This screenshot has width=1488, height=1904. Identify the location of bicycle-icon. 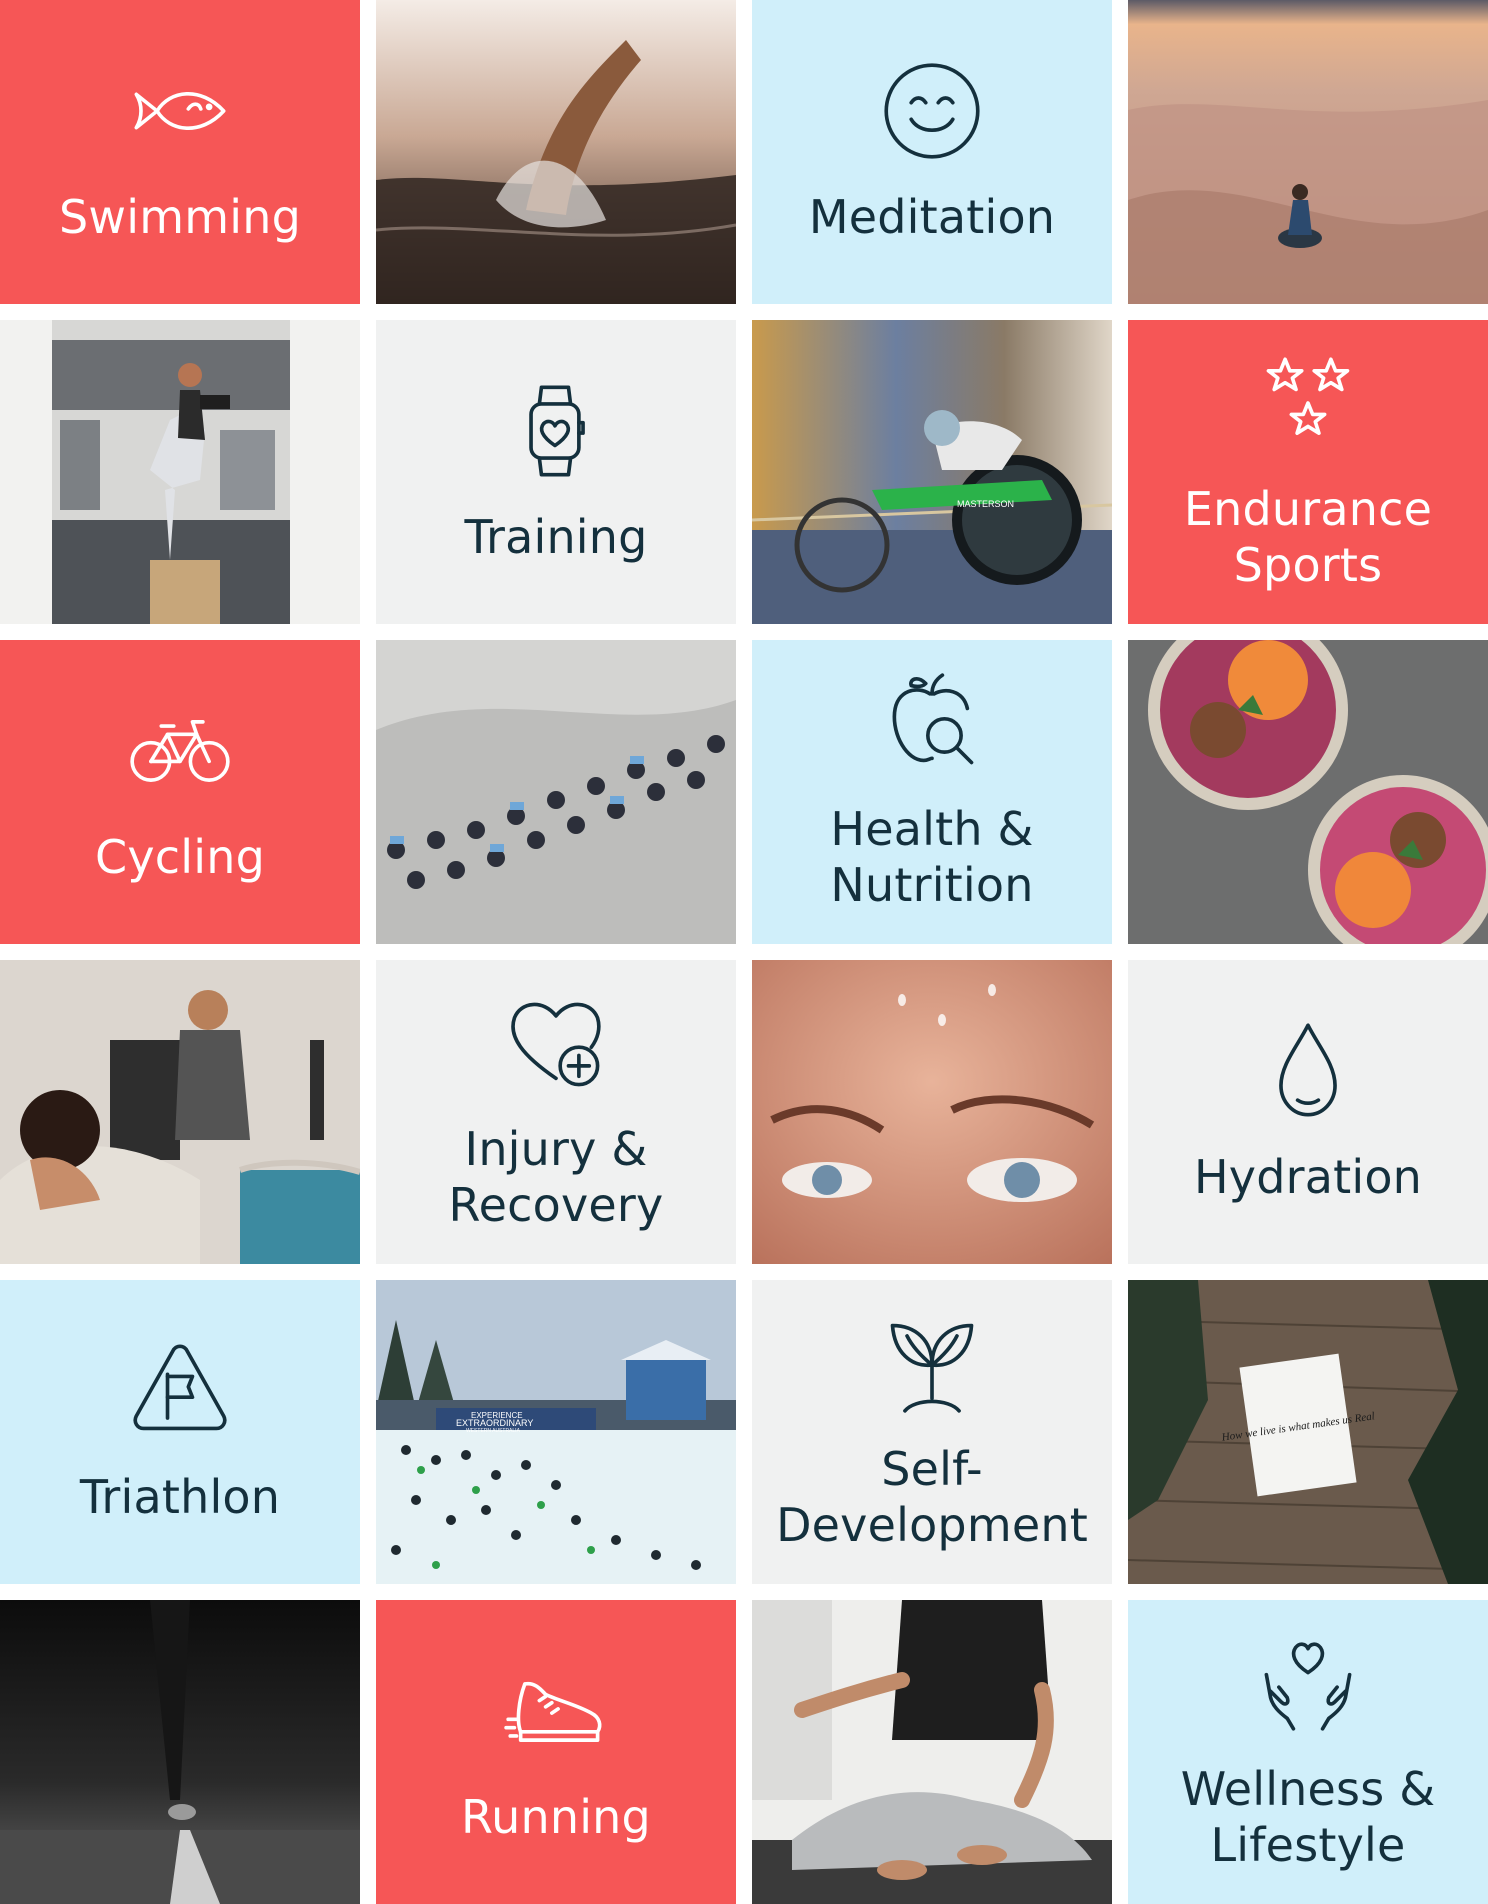
(180, 751).